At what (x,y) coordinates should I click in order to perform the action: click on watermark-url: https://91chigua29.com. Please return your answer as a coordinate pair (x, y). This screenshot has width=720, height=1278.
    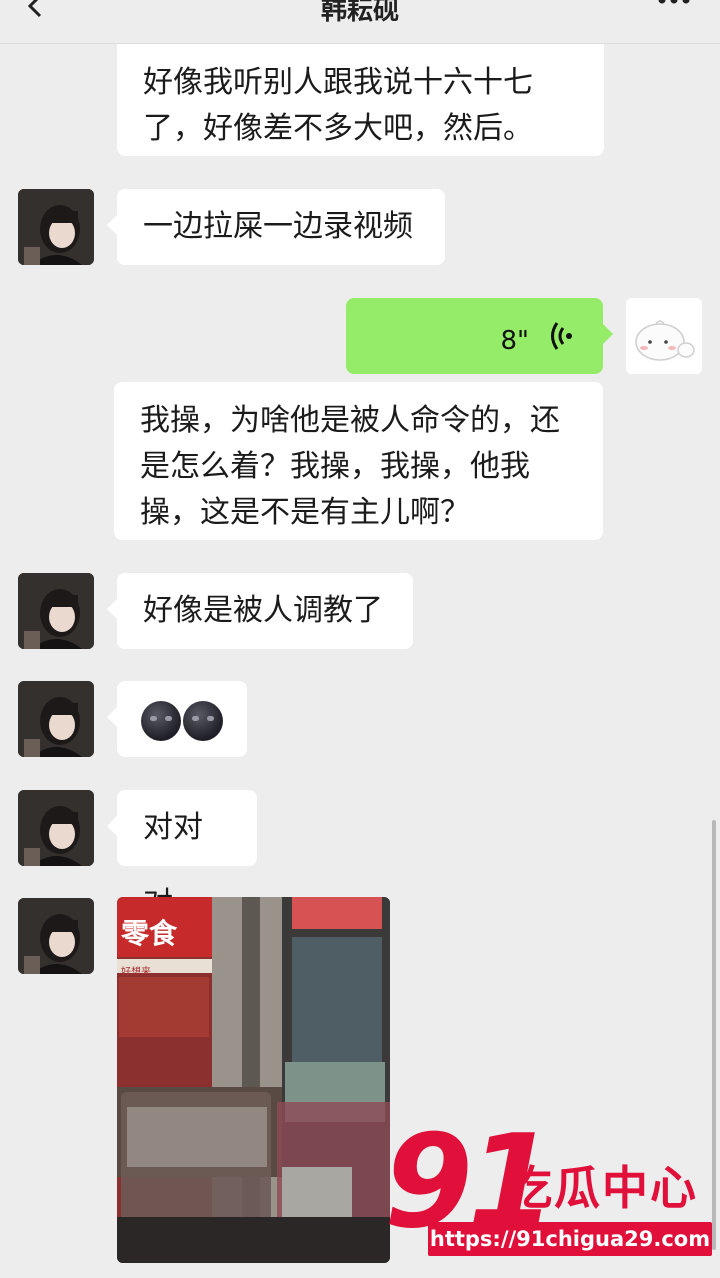
    Looking at the image, I should click on (570, 1239).